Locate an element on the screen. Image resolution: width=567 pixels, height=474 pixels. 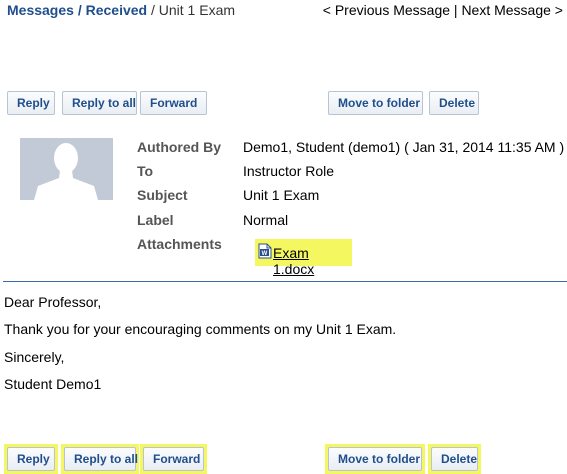
breadcrumb: Messages / Received / Unit 1 Exam is located at coordinates (121, 10).